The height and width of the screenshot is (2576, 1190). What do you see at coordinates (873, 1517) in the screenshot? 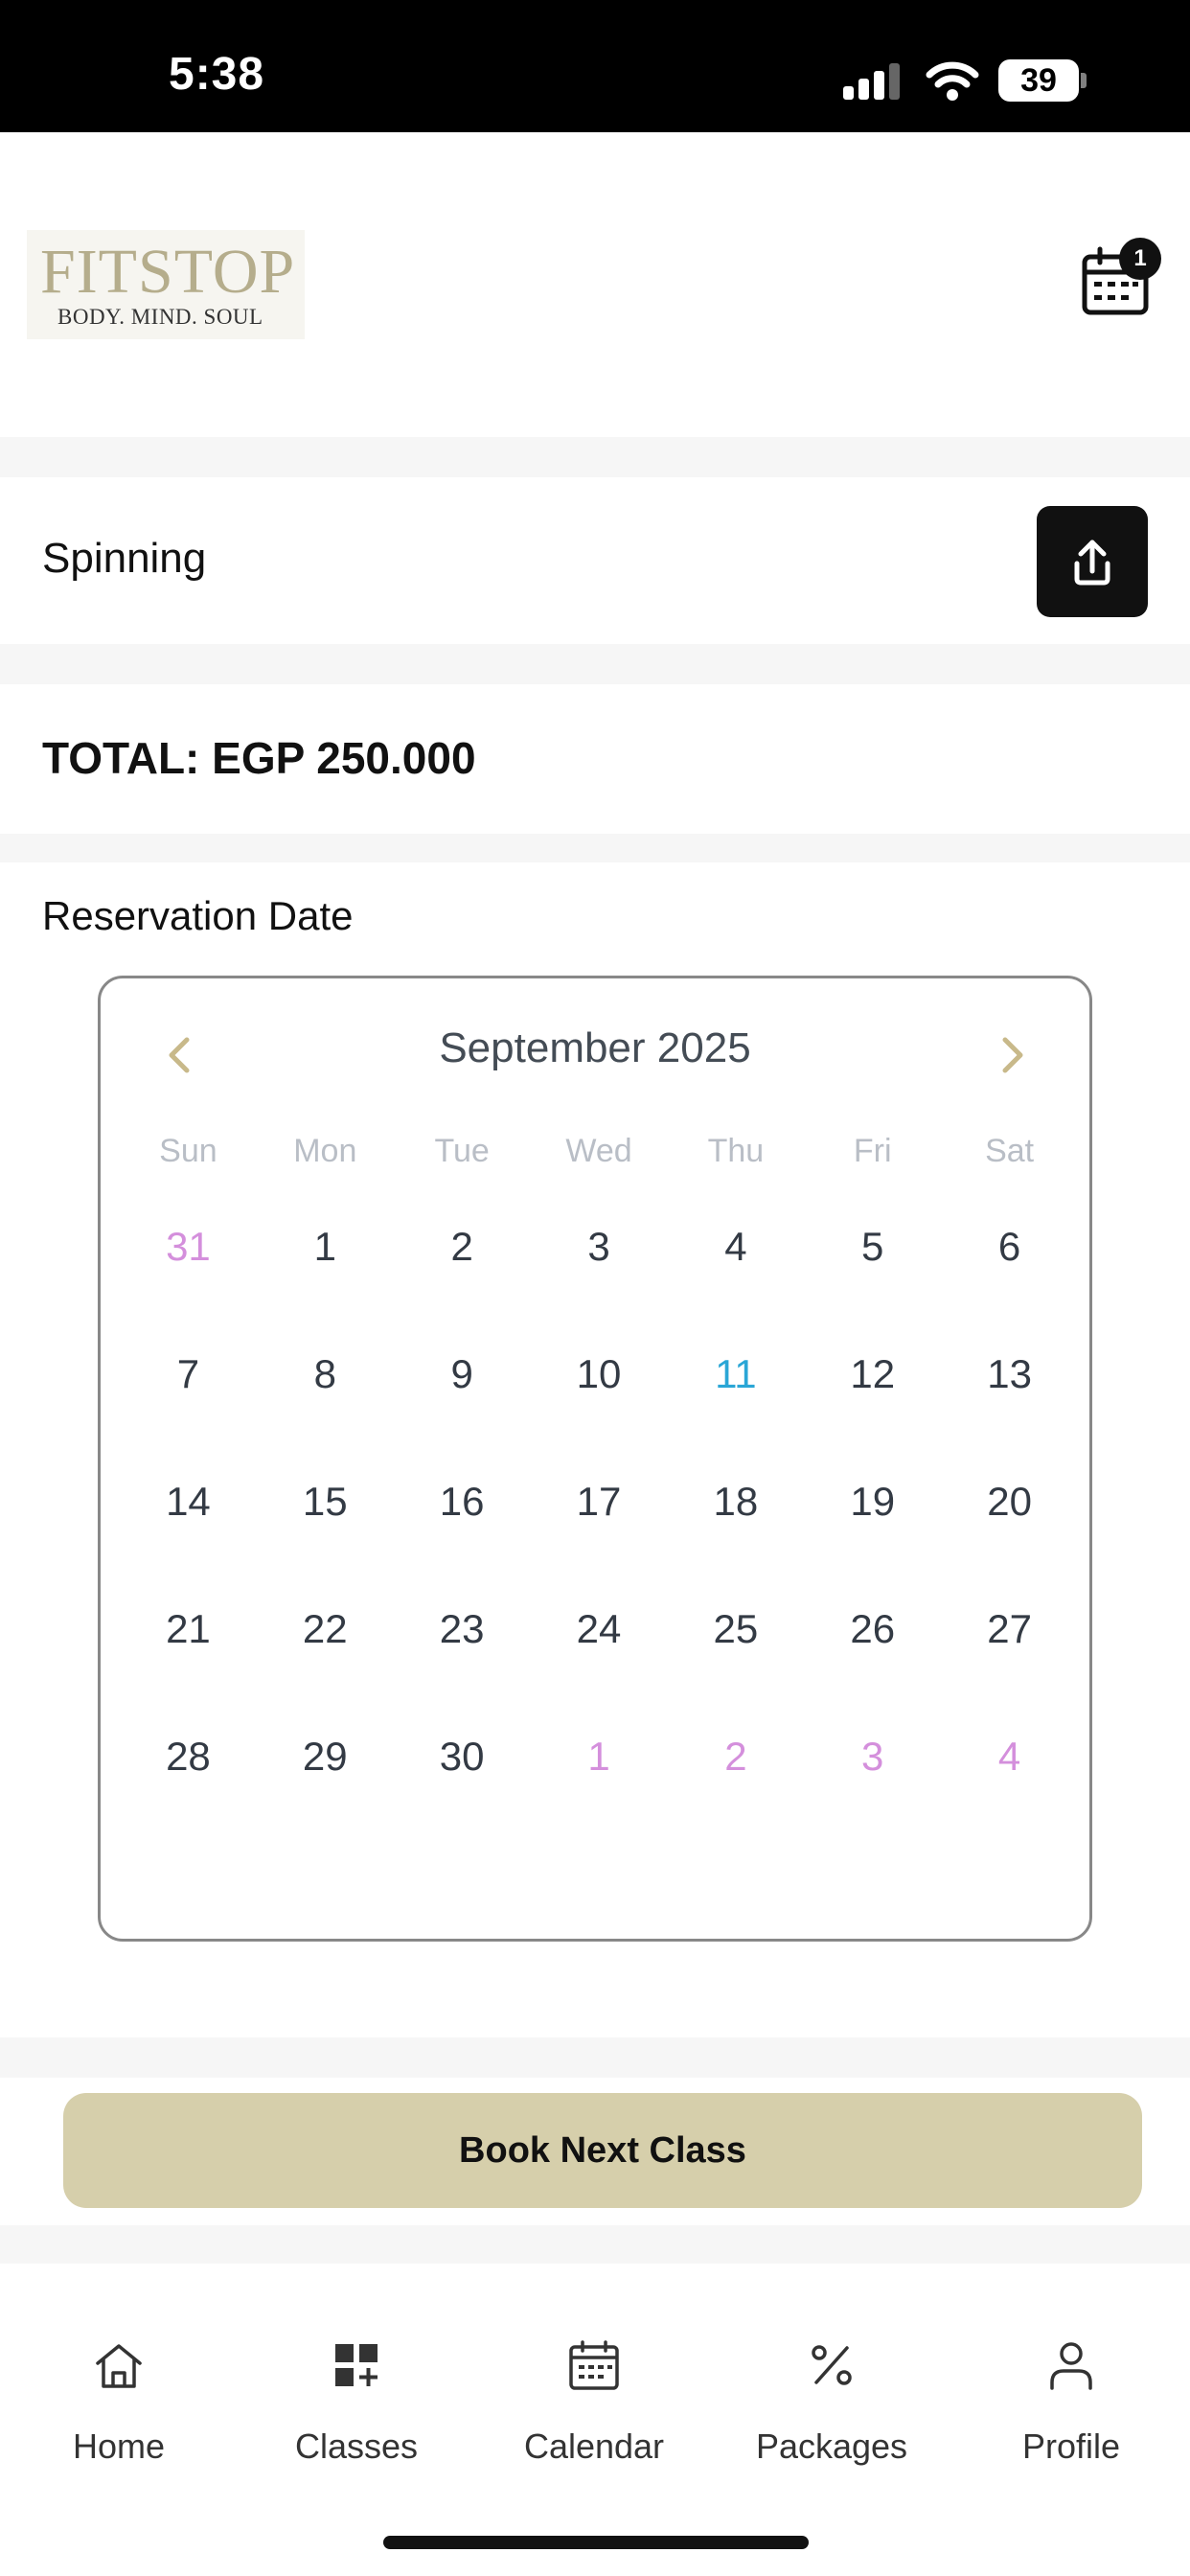
I see `calendar-day: 19` at bounding box center [873, 1517].